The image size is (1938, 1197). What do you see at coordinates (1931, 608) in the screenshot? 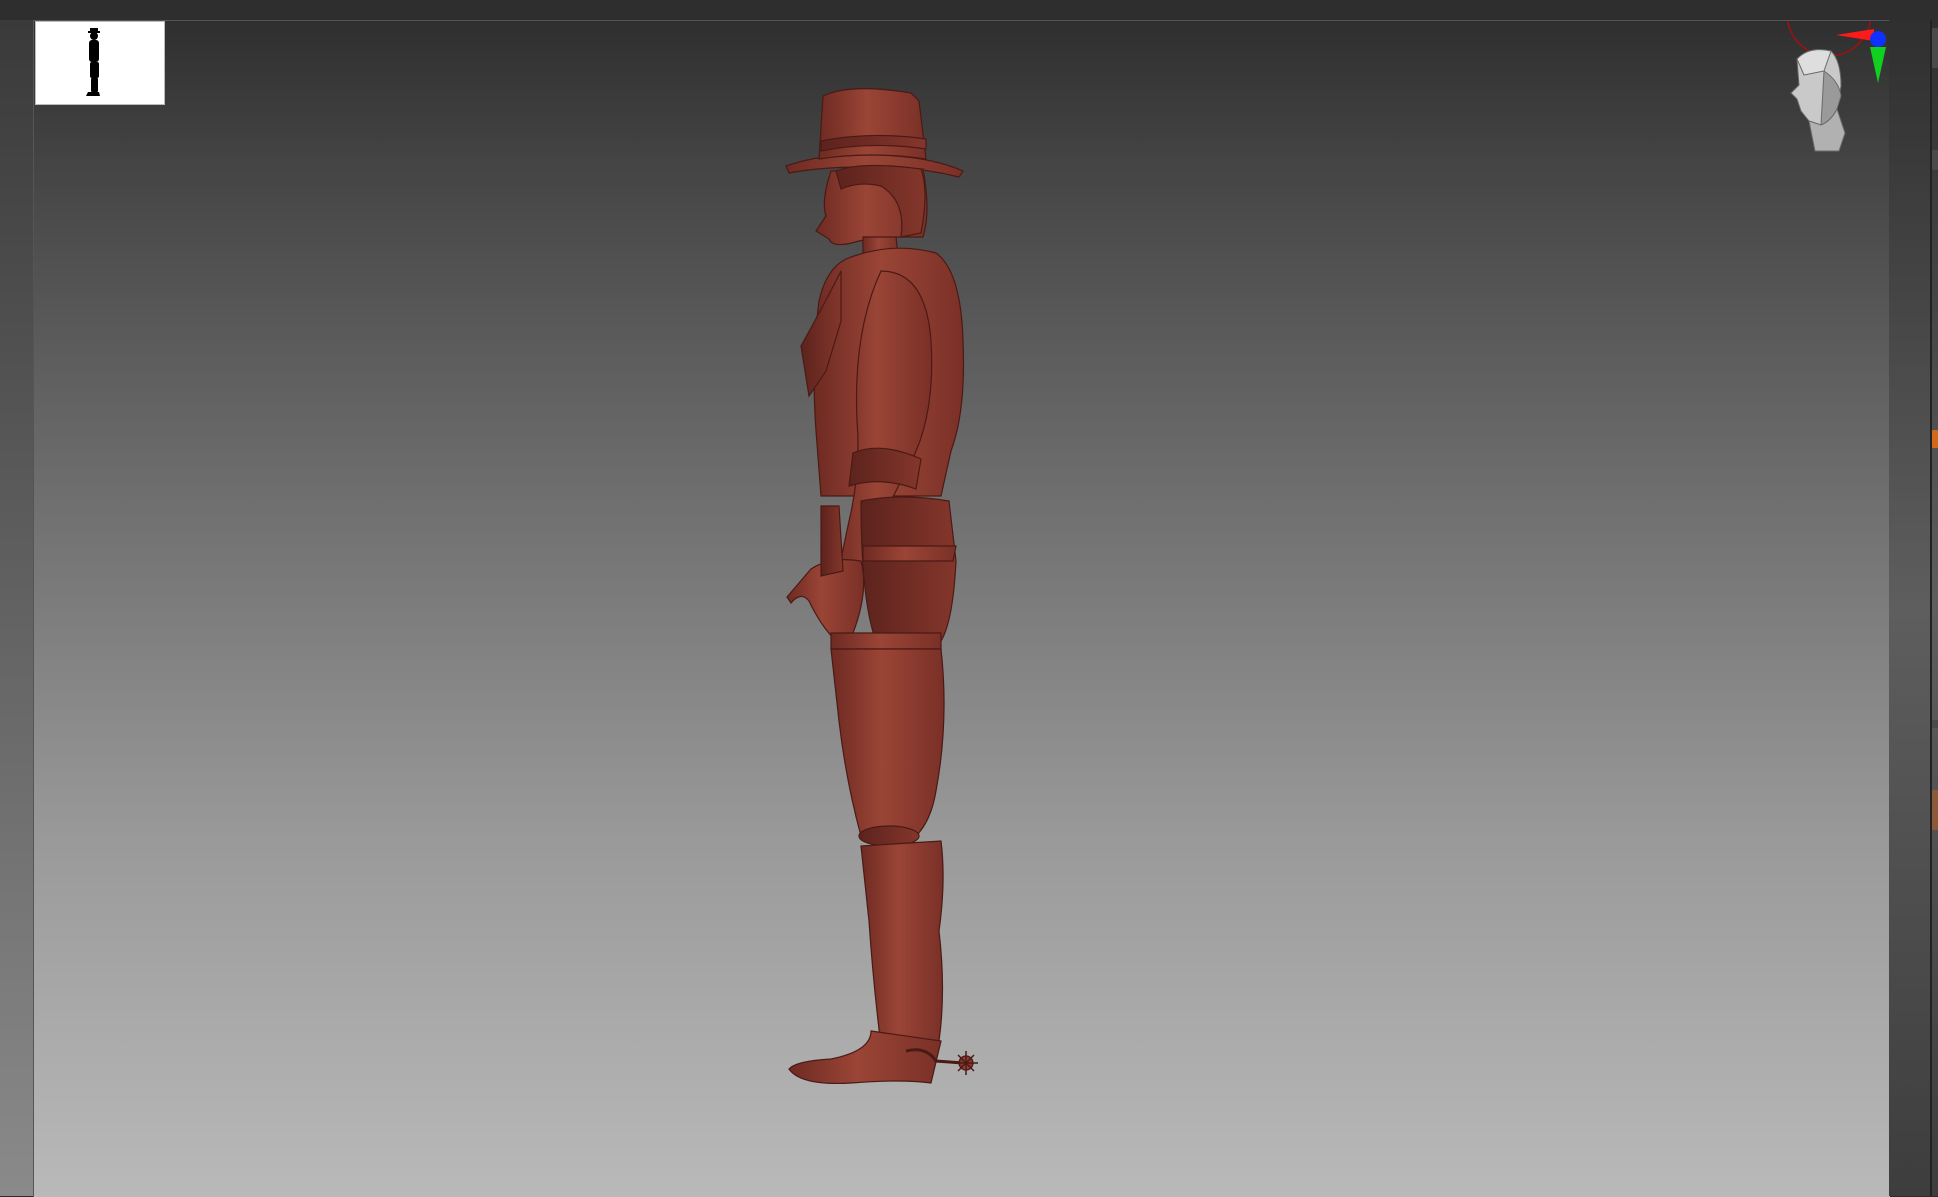
I see `shelf-divider` at bounding box center [1931, 608].